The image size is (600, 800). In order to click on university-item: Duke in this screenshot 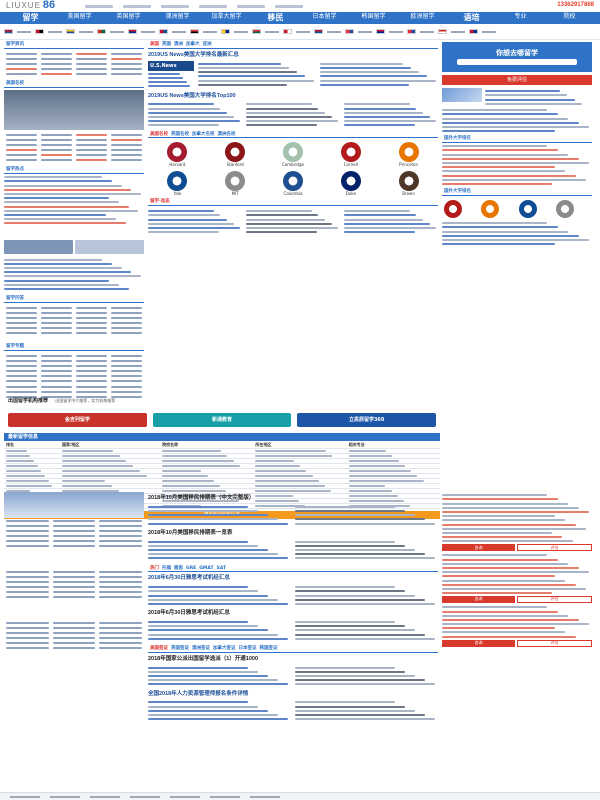, I will do `click(350, 184)`.